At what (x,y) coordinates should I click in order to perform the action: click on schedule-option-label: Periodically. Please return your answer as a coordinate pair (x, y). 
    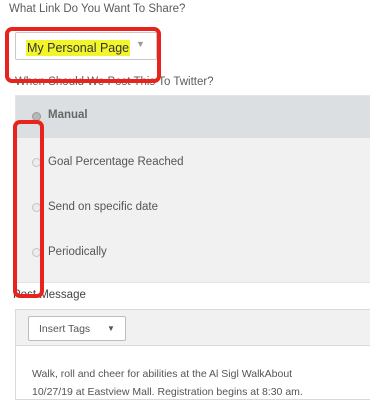
    Looking at the image, I should click on (77, 252).